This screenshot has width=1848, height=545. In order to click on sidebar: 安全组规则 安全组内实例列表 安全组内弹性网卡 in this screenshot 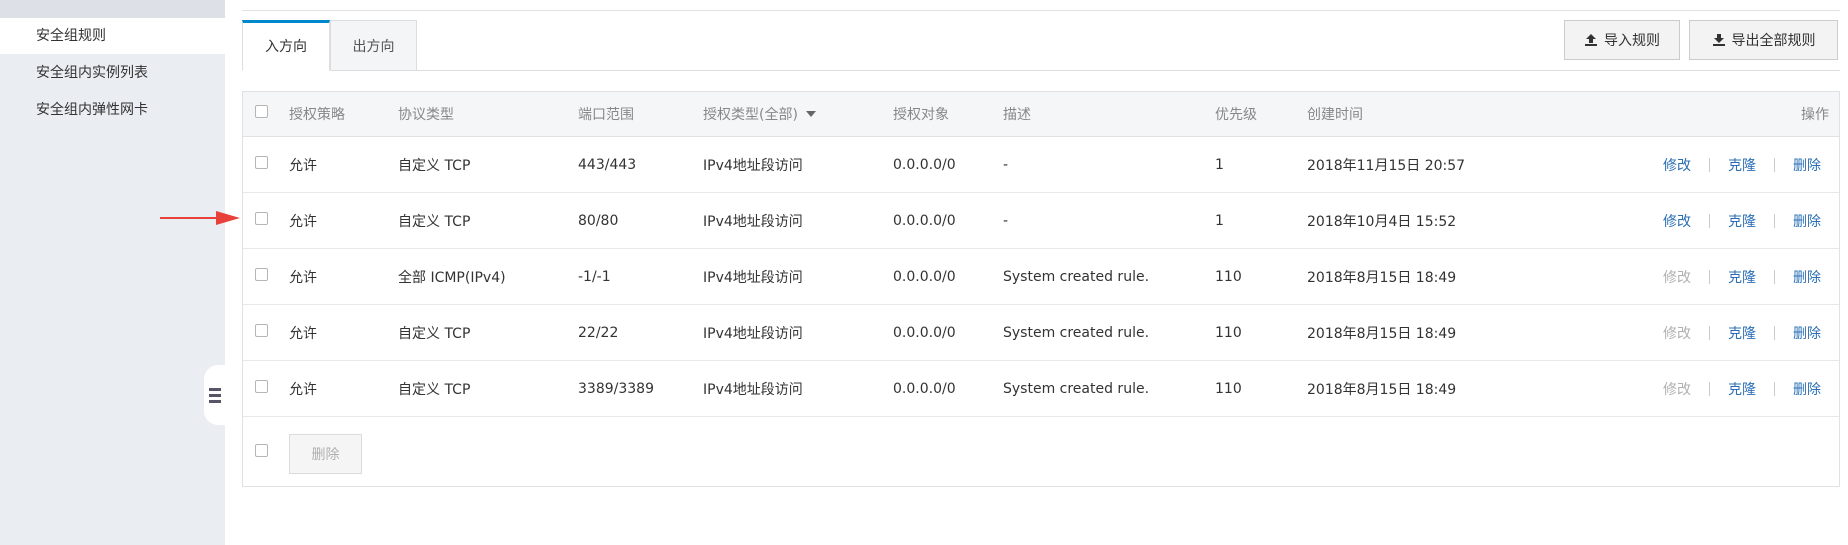, I will do `click(113, 272)`.